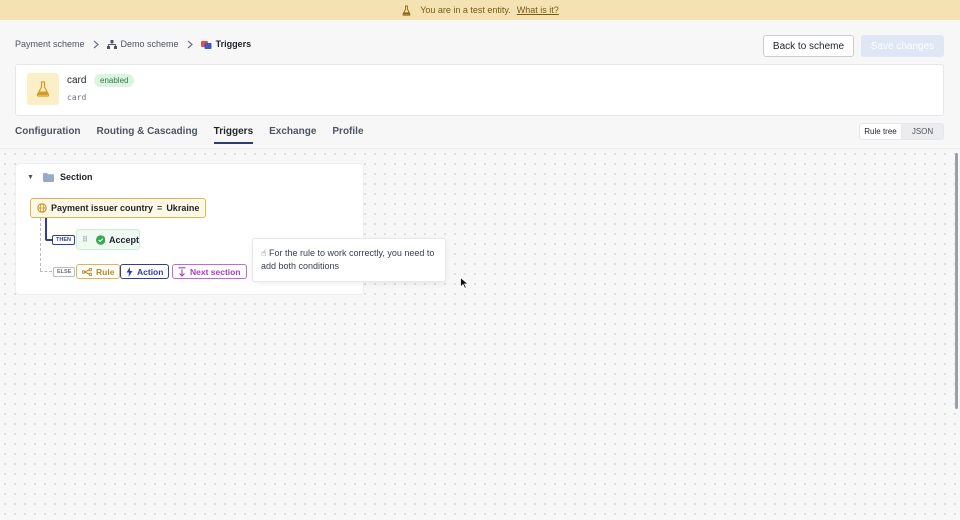  I want to click on entity-subtitle: card, so click(77, 97).